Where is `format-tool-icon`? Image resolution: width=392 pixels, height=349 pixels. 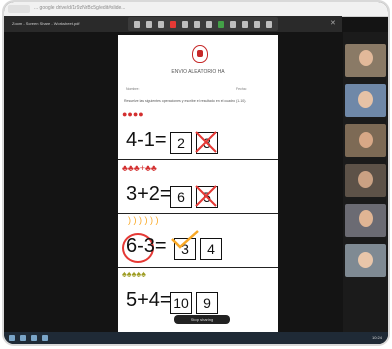 format-tool-icon is located at coordinates (221, 24).